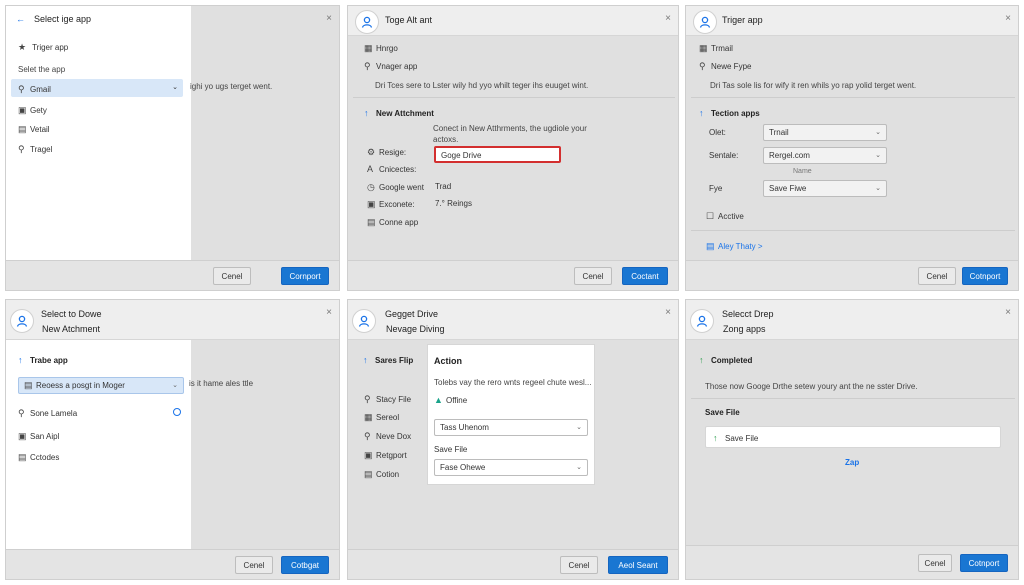 This screenshot has width=1024, height=585. Describe the element at coordinates (388, 417) in the screenshot. I see `side-item-label: Sereol` at that location.